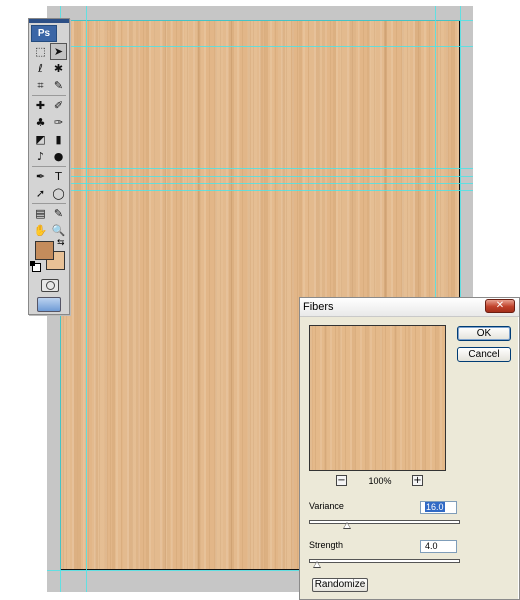  I want to click on screen-mode-icon, so click(49, 304).